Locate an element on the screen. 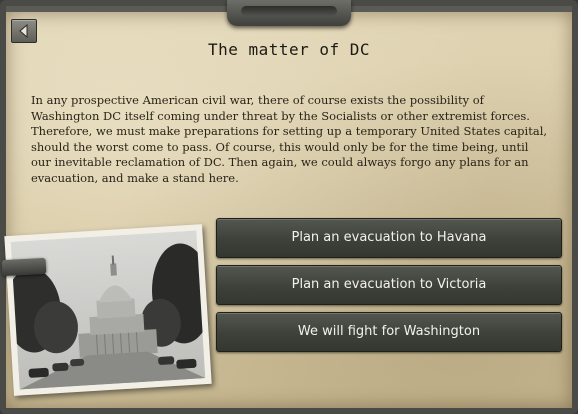 This screenshot has height=414, width=578. clipboard-clip is located at coordinates (289, 13).